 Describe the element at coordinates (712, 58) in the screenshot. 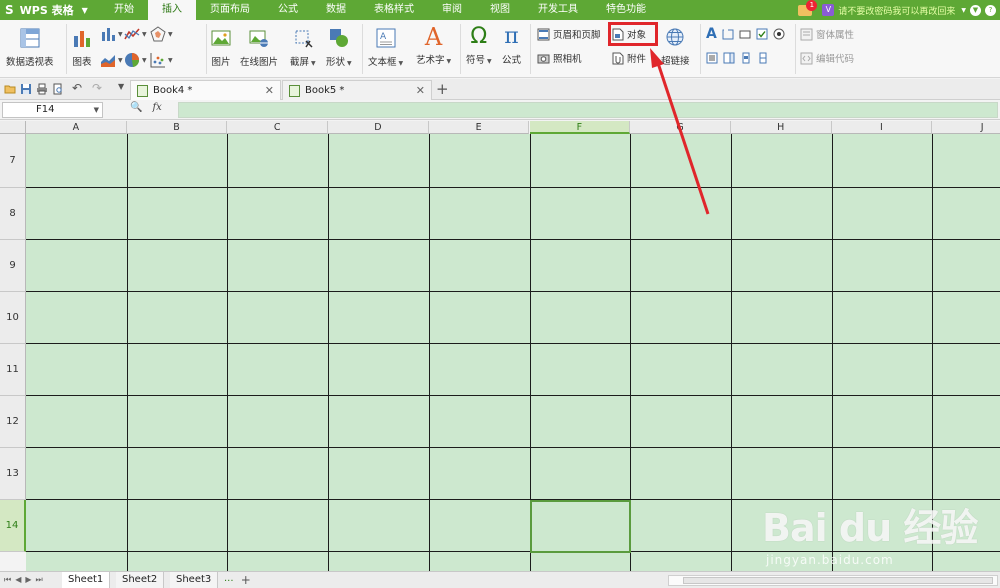

I see `form-listbox-icon` at that location.